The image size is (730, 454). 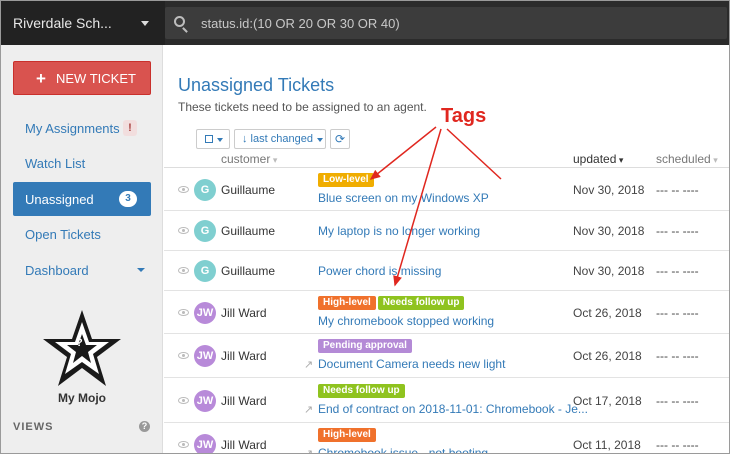 What do you see at coordinates (399, 231) in the screenshot?
I see `ticket-title-link: My laptop is no longer working` at bounding box center [399, 231].